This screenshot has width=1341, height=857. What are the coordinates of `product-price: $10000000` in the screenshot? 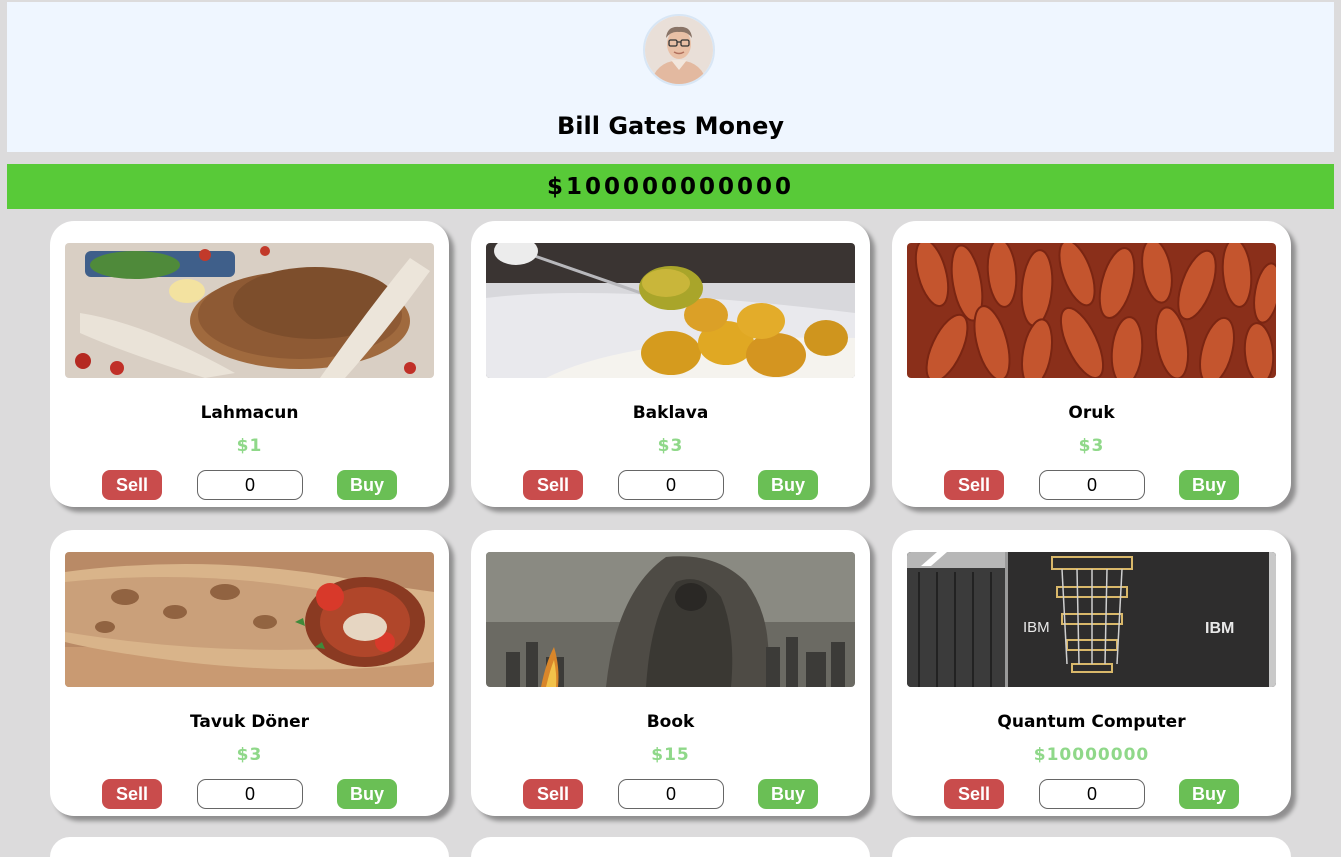 It's located at (1091, 755).